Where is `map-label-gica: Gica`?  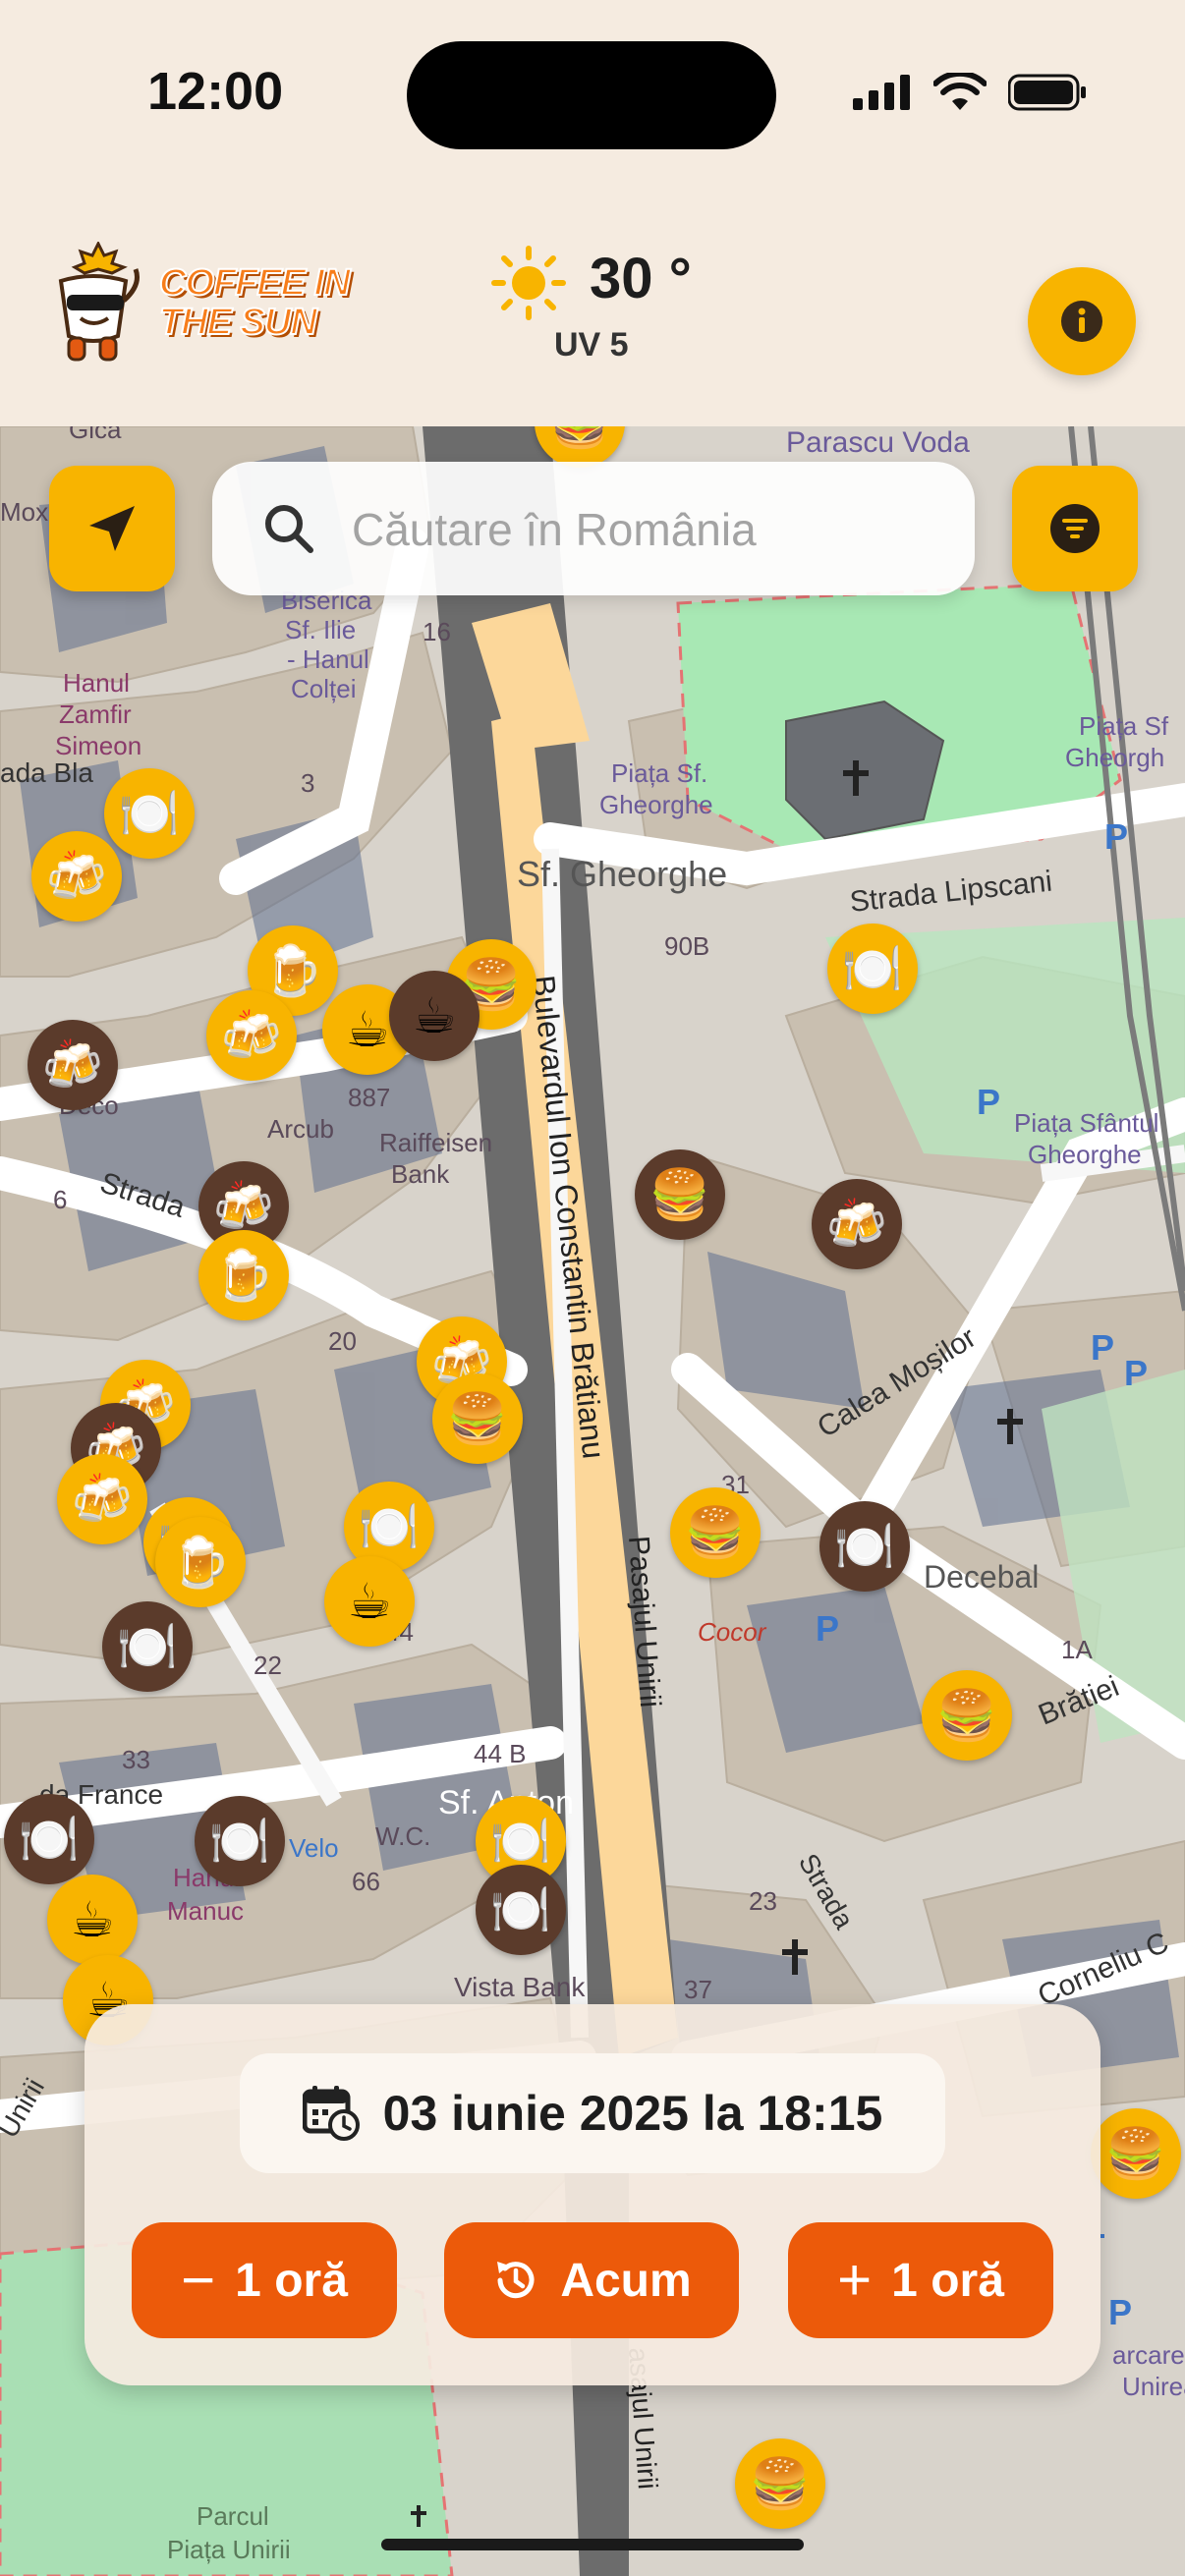 map-label-gica: Gica is located at coordinates (96, 435).